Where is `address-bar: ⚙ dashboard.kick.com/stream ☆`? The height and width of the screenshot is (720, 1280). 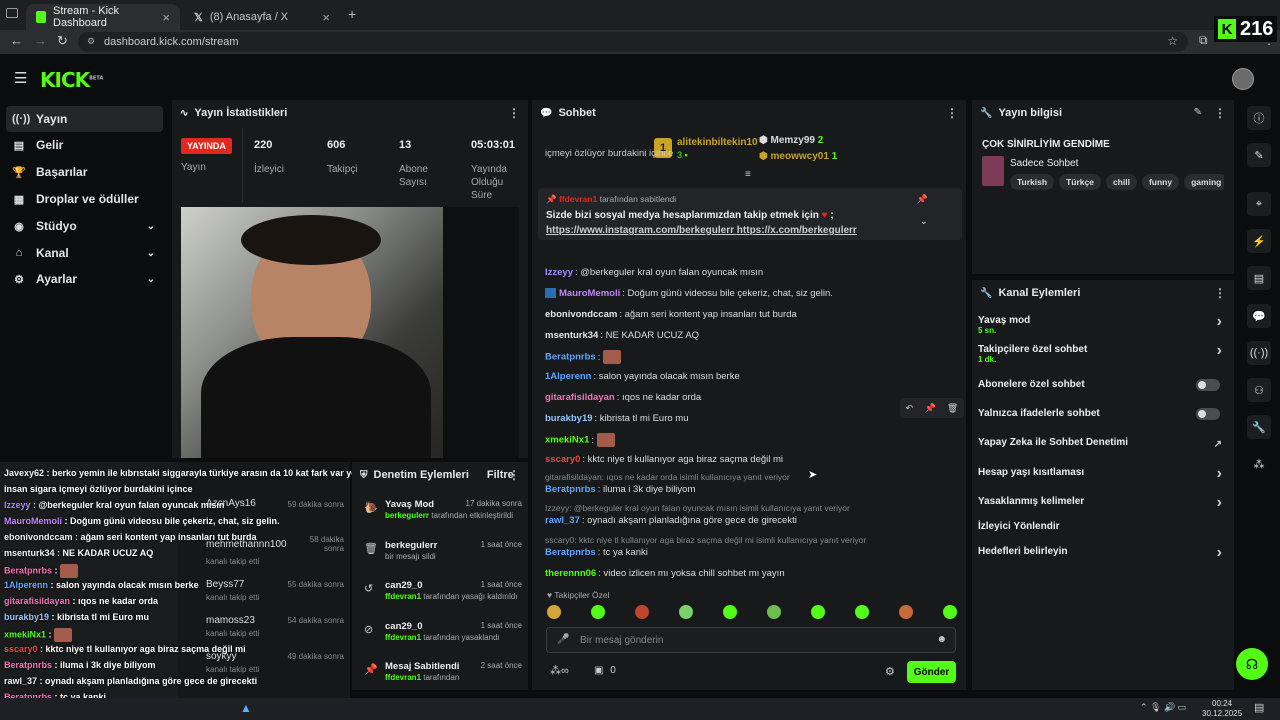
address-bar: ⚙ dashboard.kick.com/stream ☆ is located at coordinates (633, 42).